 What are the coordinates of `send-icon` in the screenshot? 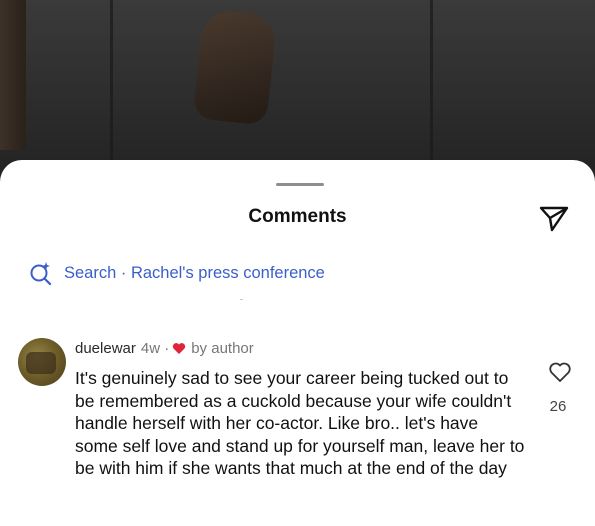 It's located at (554, 218).